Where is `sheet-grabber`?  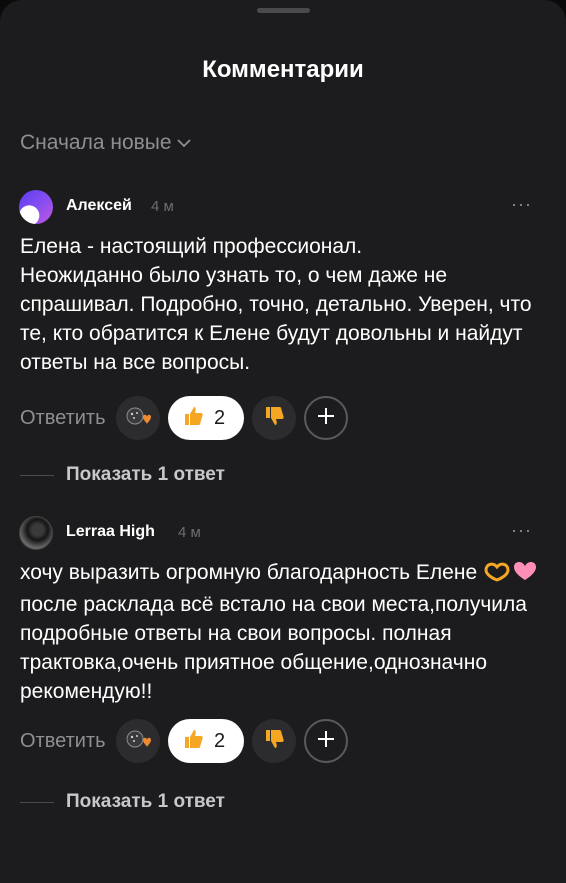
sheet-grabber is located at coordinates (283, 10).